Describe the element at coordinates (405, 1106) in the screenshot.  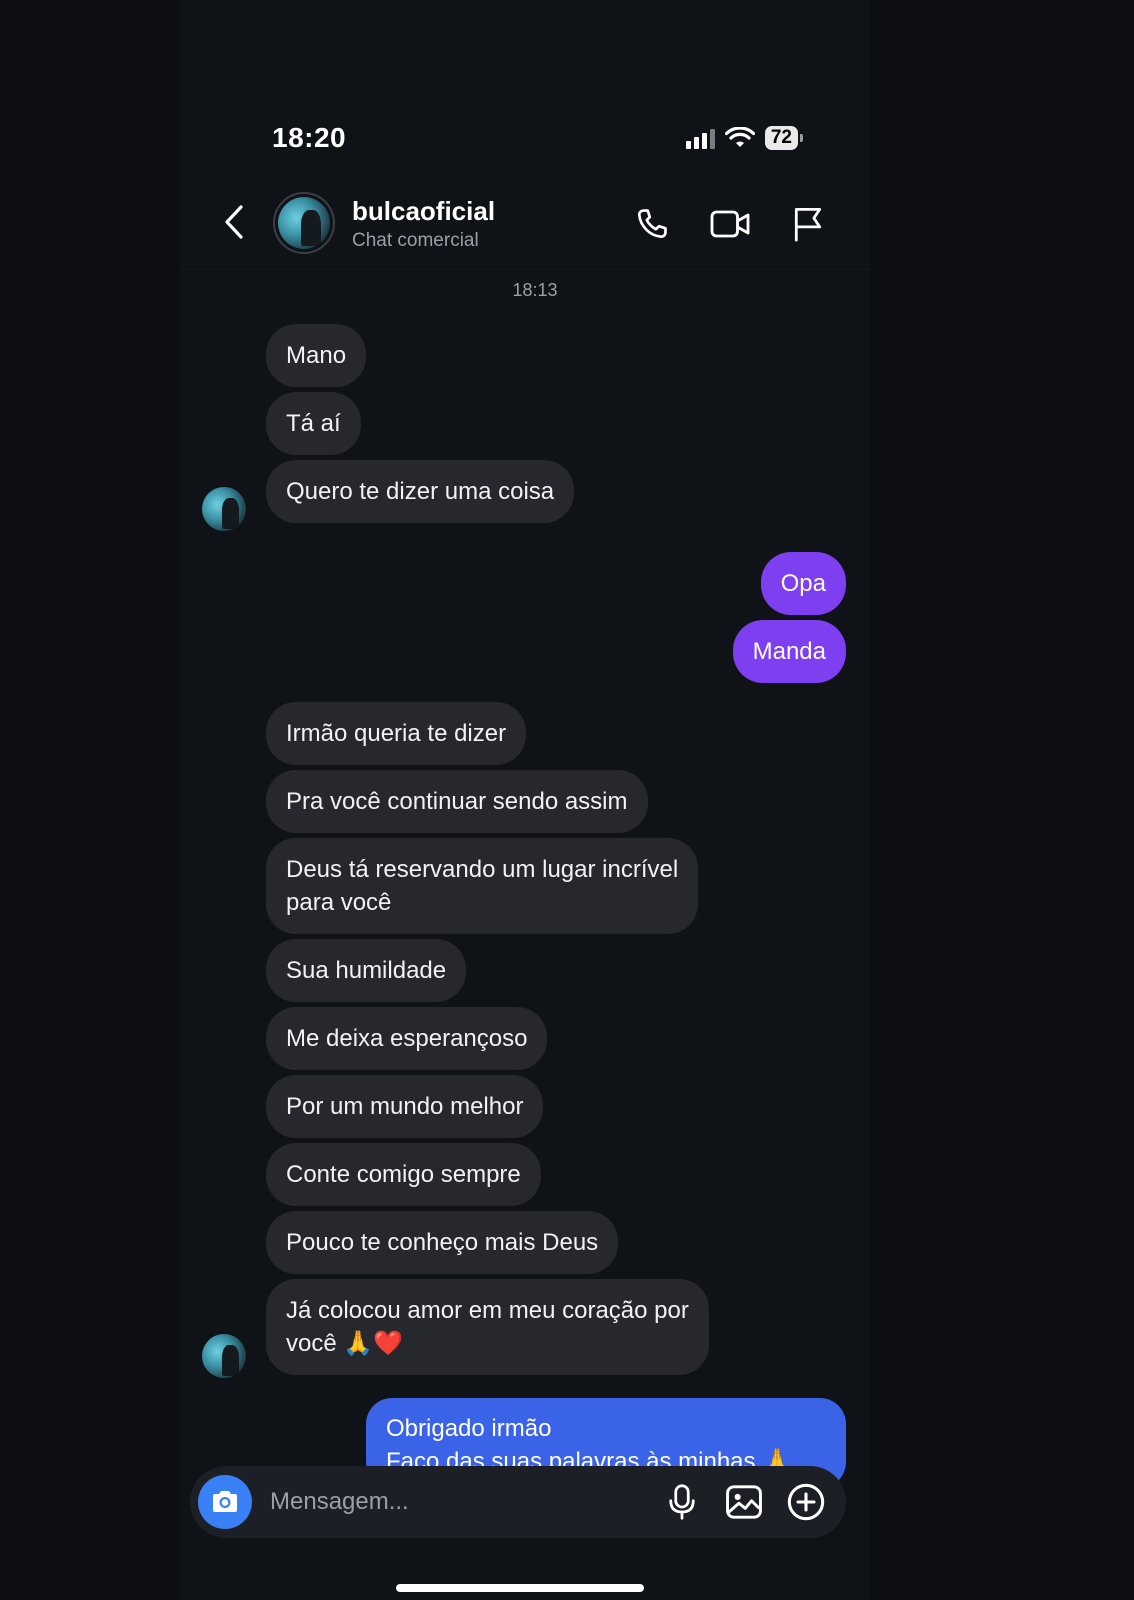
I see `message-bubble: Por um mundo melhor` at that location.